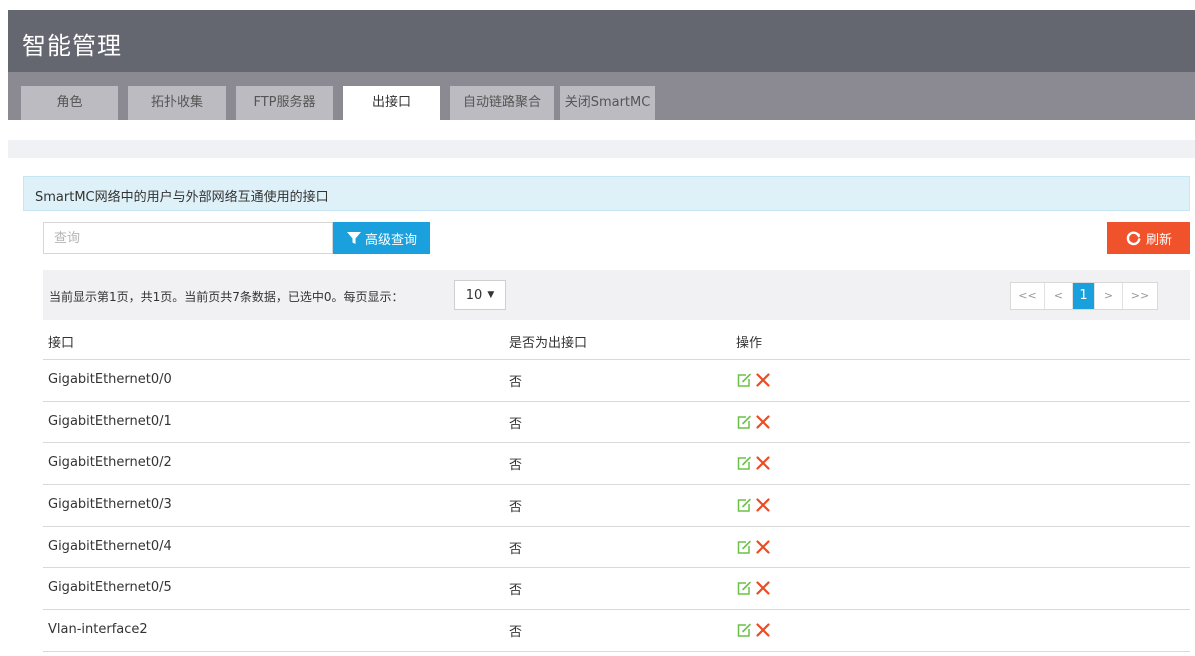  I want to click on caret-down-icon: ▼, so click(491, 295).